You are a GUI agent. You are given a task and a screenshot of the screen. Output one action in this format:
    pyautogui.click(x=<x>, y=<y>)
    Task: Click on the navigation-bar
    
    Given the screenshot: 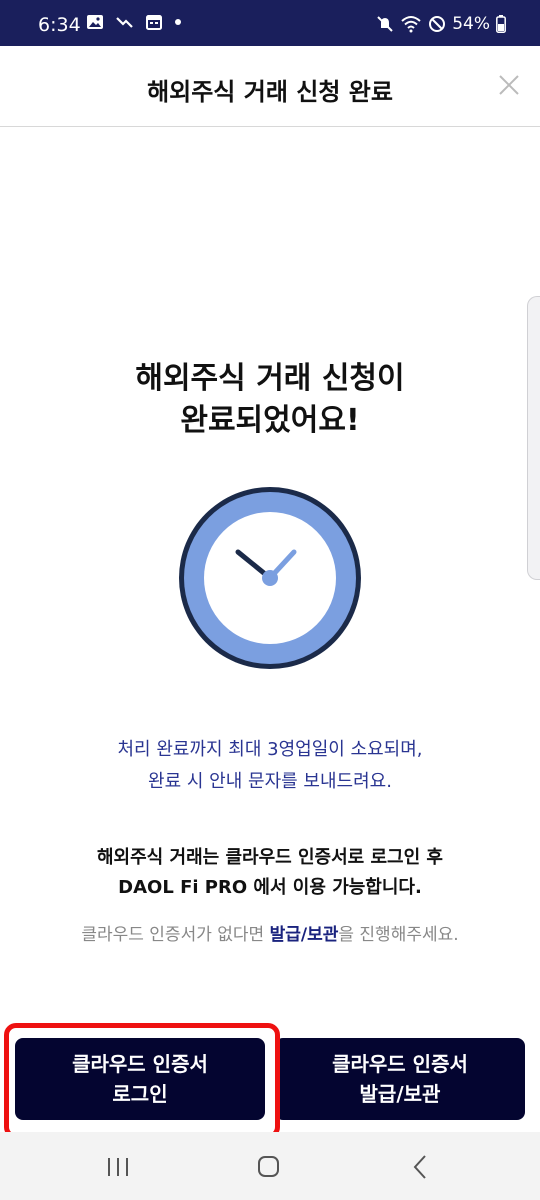 What is the action you would take?
    pyautogui.click(x=270, y=1166)
    